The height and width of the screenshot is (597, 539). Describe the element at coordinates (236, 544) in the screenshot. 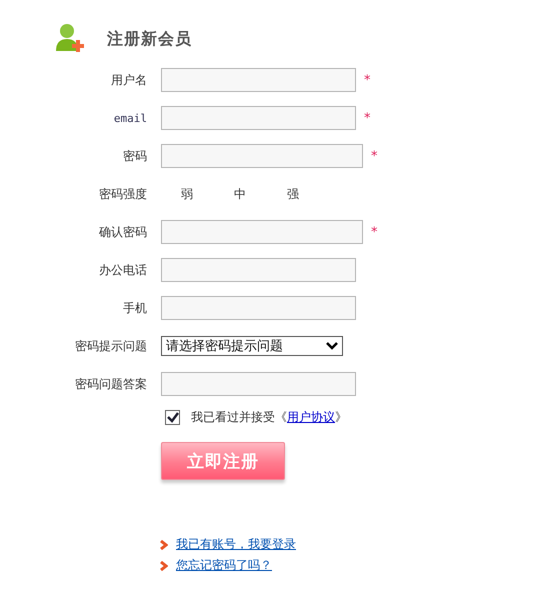

I see `account-link: 我已有账号，我要登录` at that location.